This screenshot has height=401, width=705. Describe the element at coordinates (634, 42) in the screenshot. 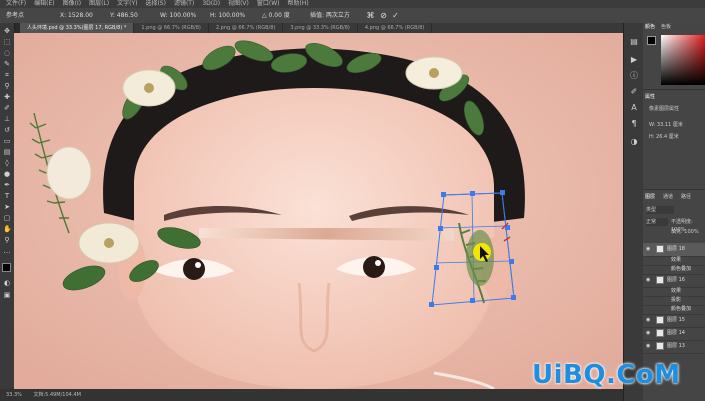

I see `history-panel-icon: ▤` at that location.